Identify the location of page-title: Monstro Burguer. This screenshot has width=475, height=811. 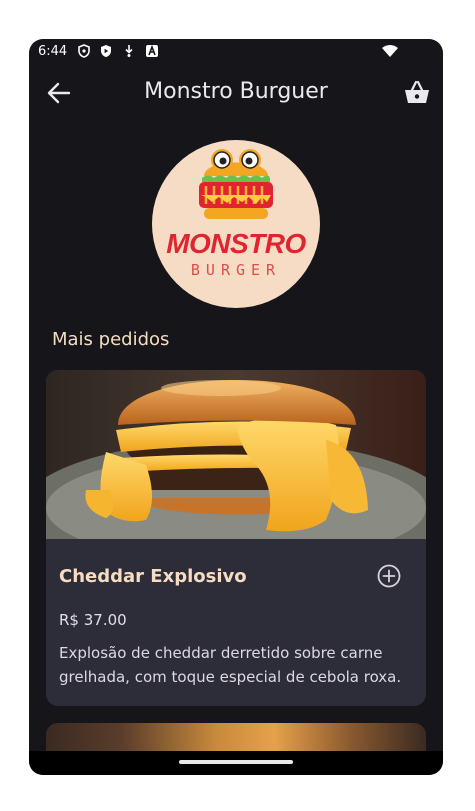
(236, 91).